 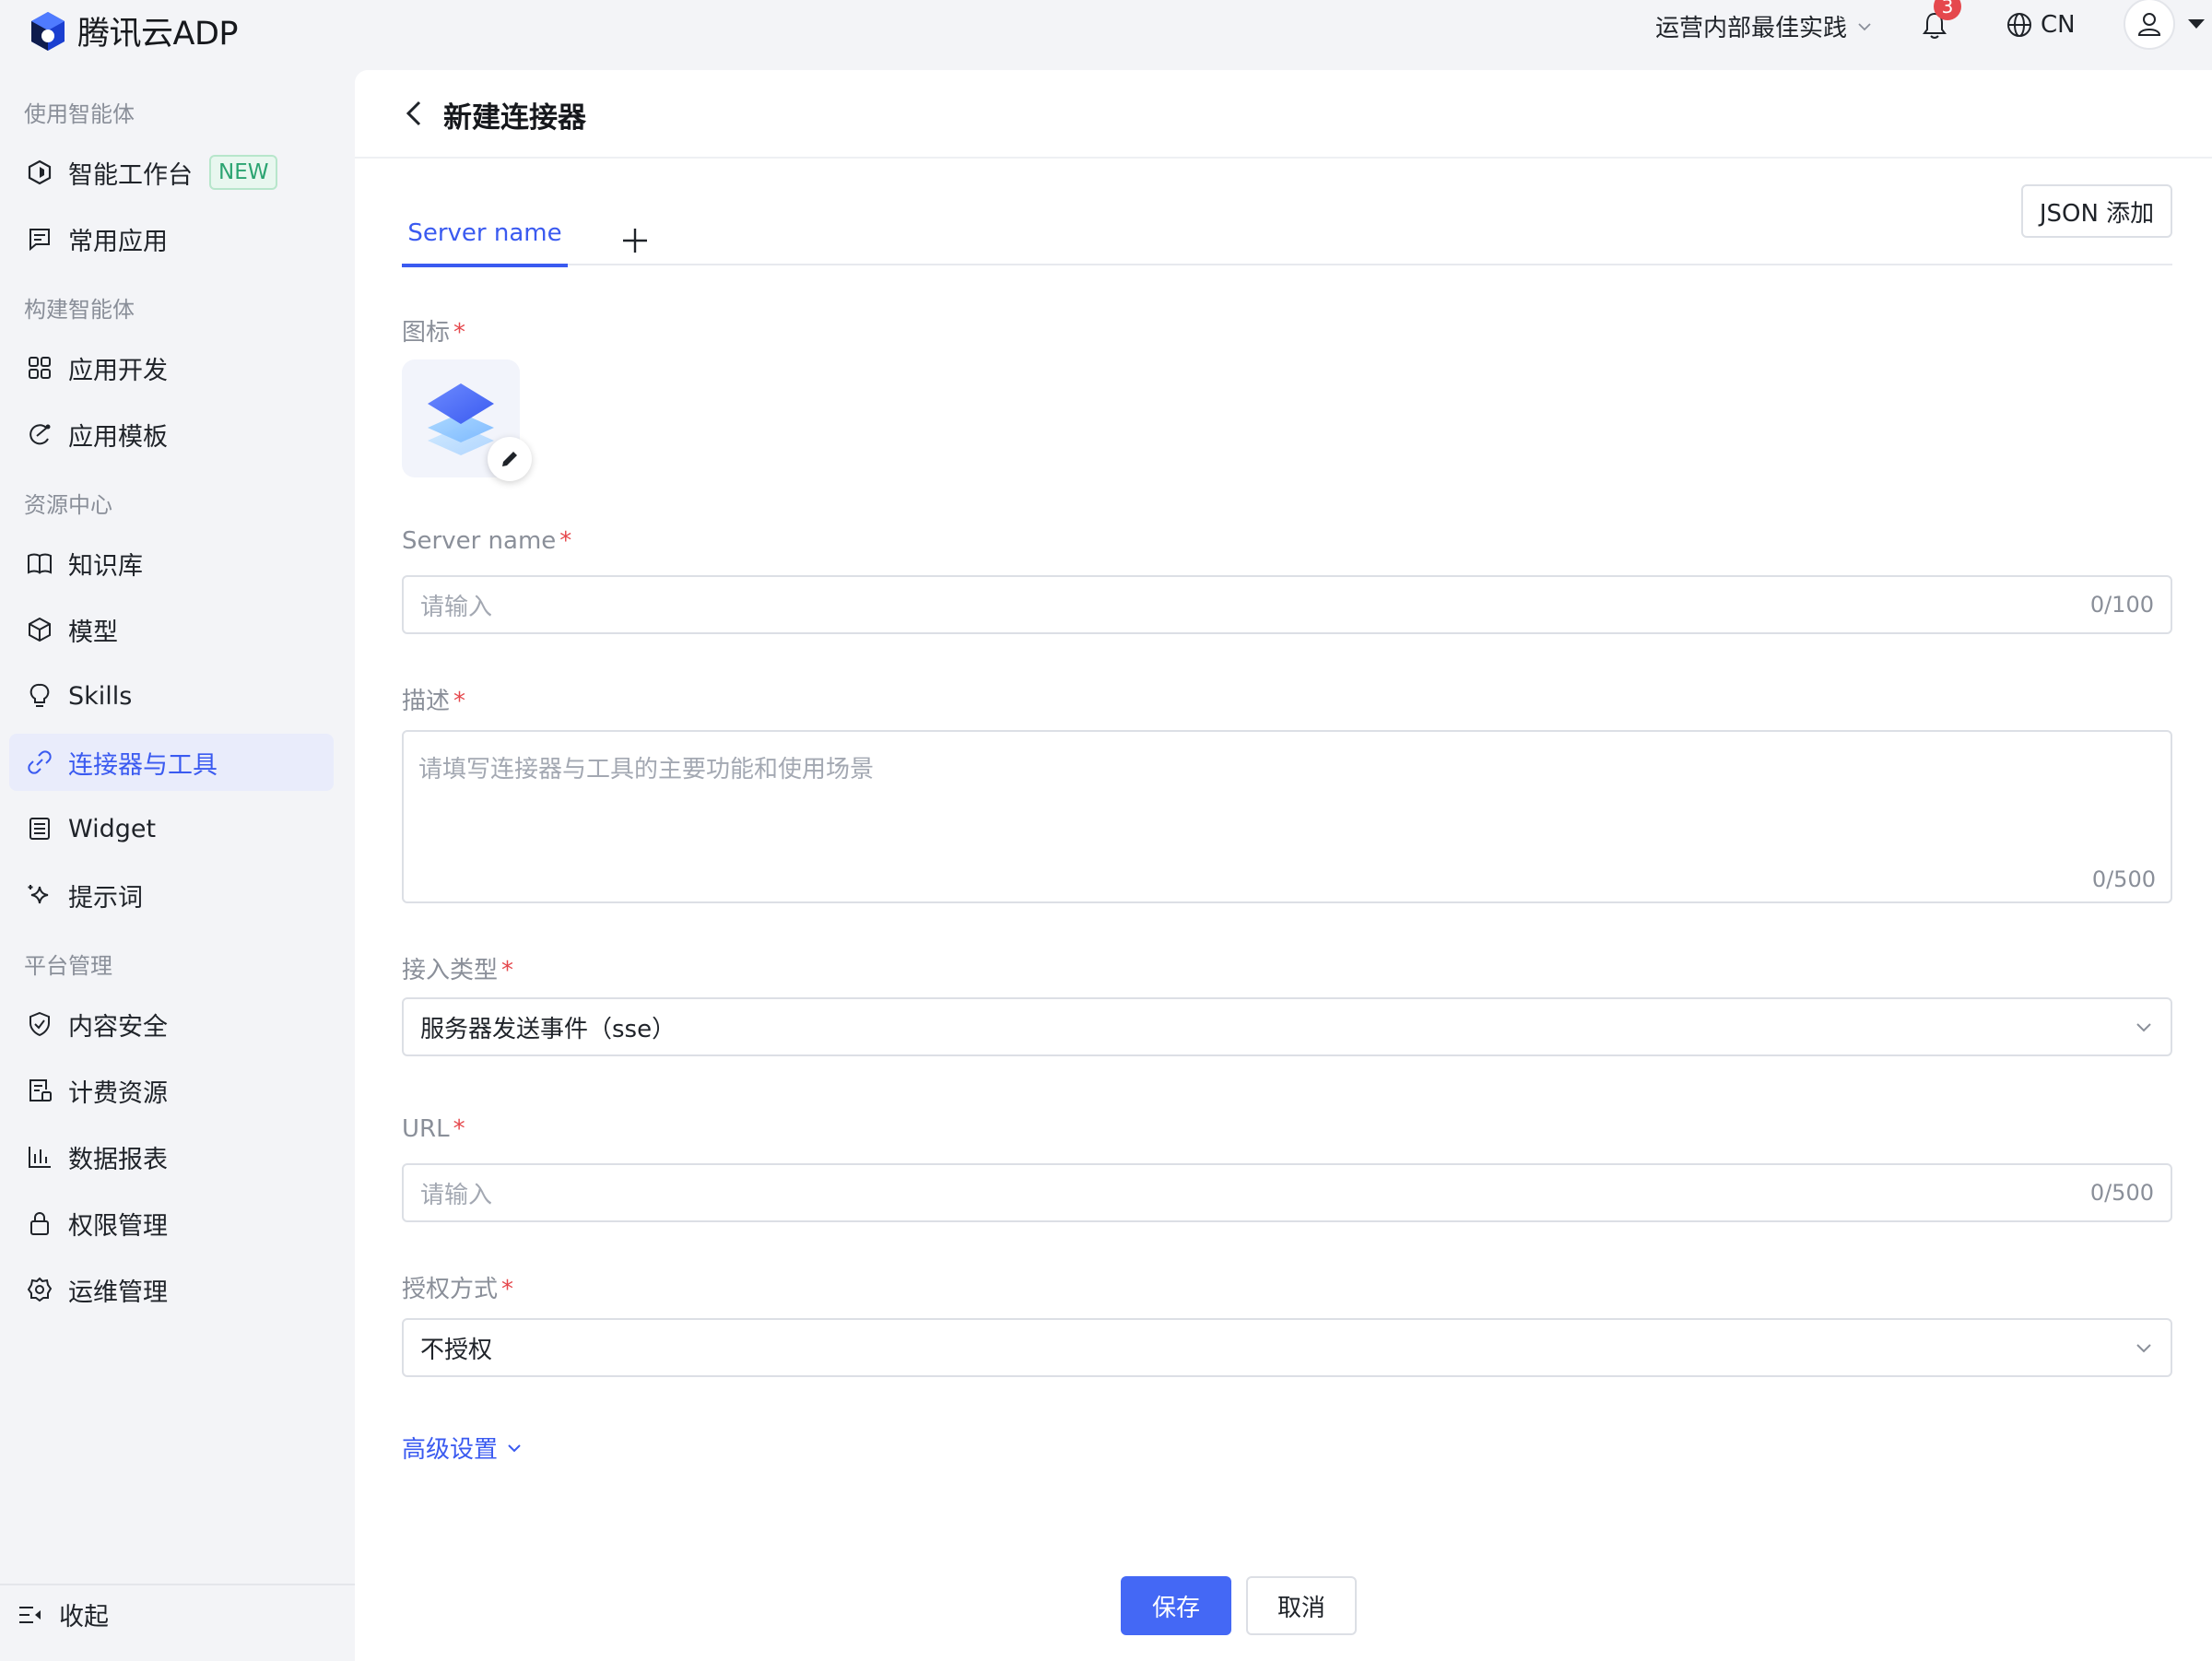 I want to click on new-badge: NEW, so click(x=243, y=173).